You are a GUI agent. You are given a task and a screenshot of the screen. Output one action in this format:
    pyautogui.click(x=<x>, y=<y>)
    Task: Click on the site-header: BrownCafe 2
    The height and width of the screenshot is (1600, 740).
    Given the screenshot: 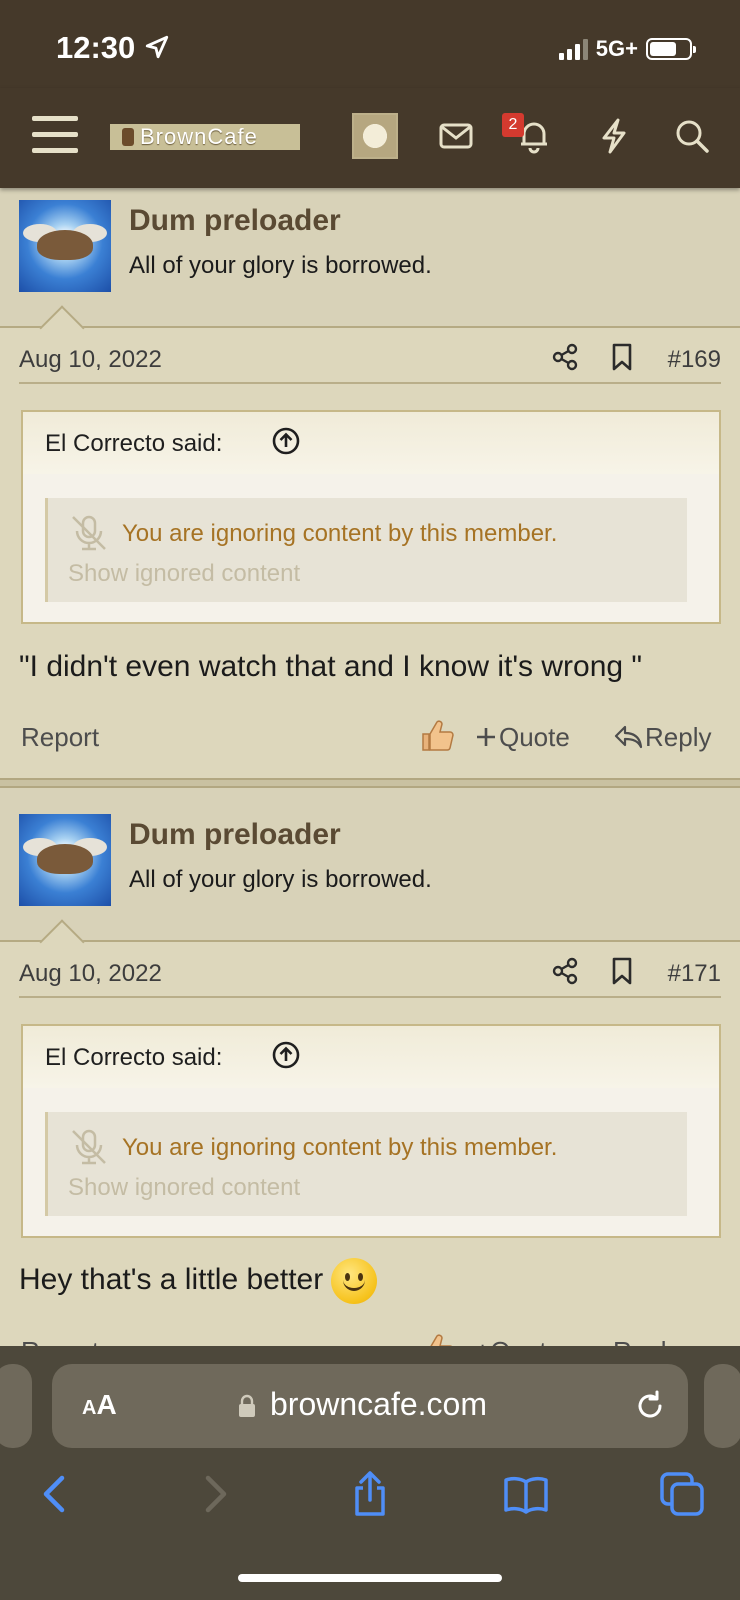 What is the action you would take?
    pyautogui.click(x=370, y=138)
    